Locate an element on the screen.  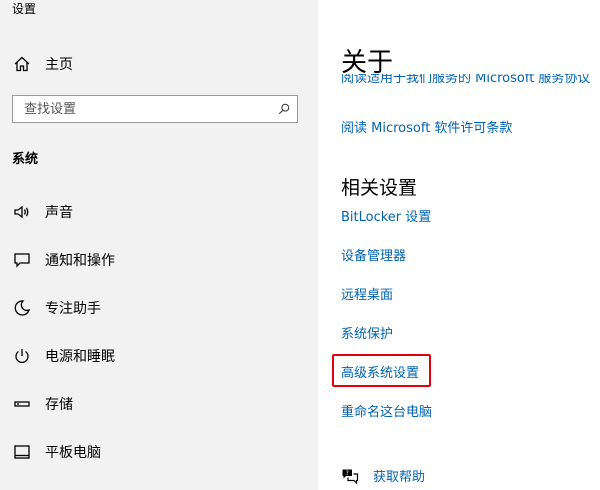
storage-icon is located at coordinates (22, 404).